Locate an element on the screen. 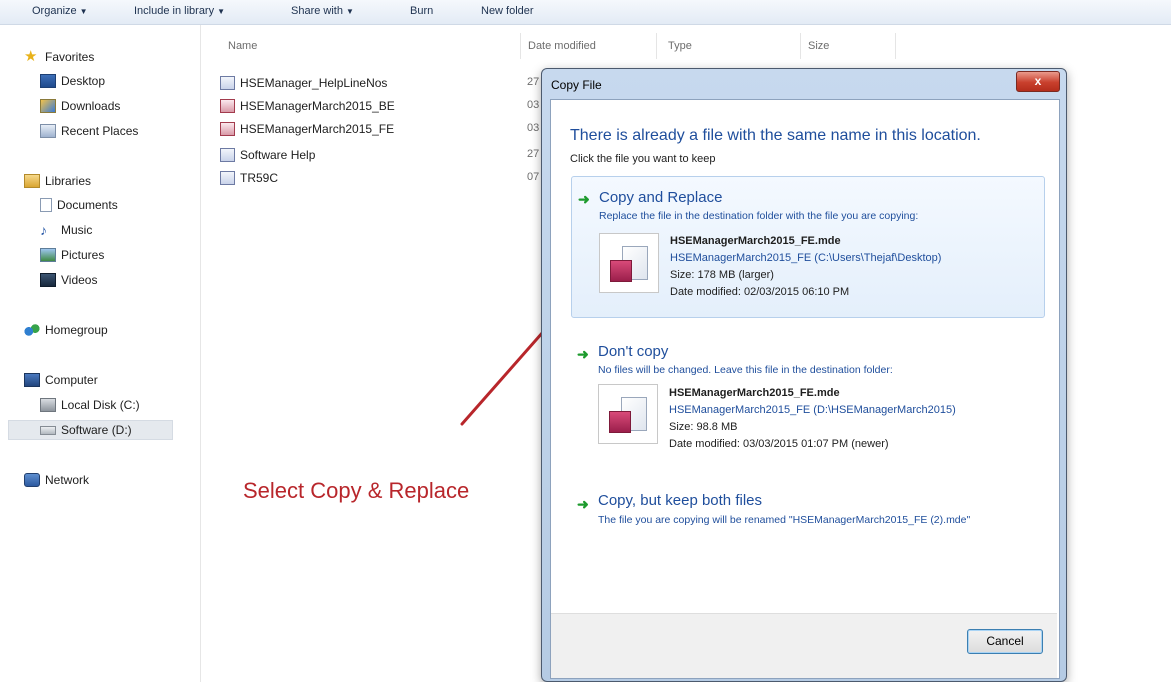  file-row: HSEManagerMarch2015_BE is located at coordinates (307, 106).